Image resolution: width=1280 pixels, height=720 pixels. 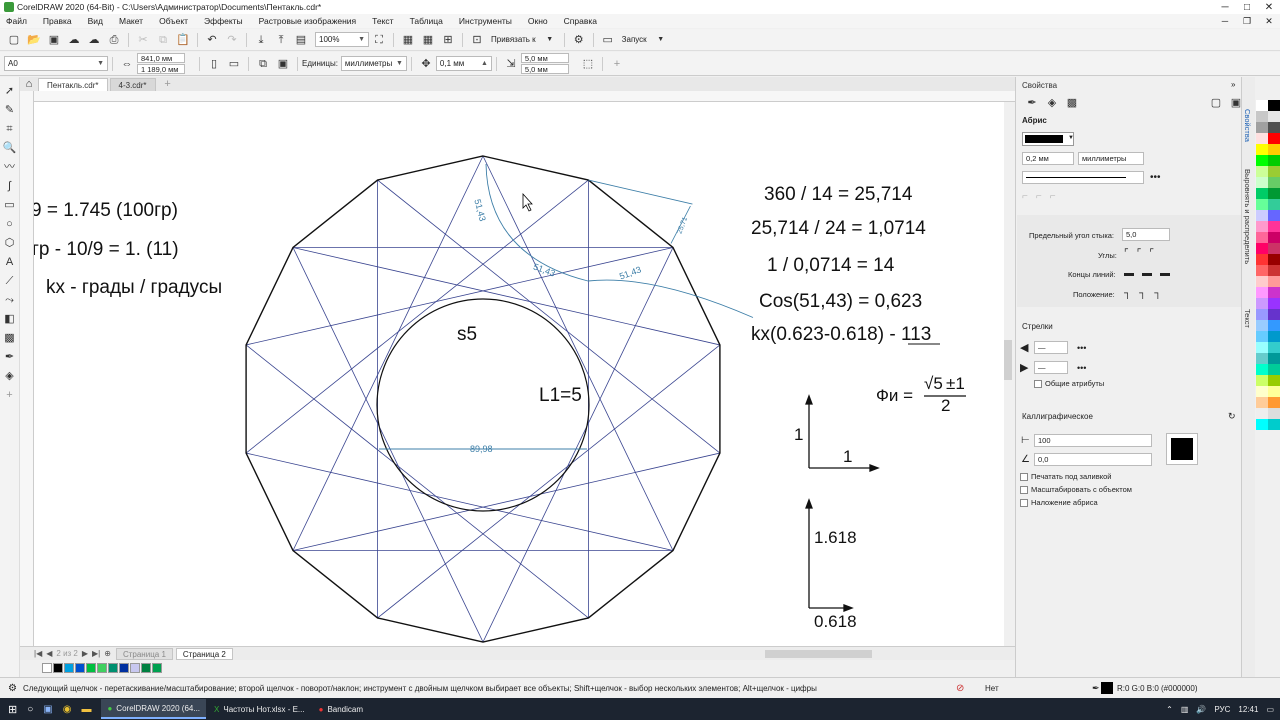 What do you see at coordinates (1024, 477) in the screenshot?
I see `print-under-fill-checkbox` at bounding box center [1024, 477].